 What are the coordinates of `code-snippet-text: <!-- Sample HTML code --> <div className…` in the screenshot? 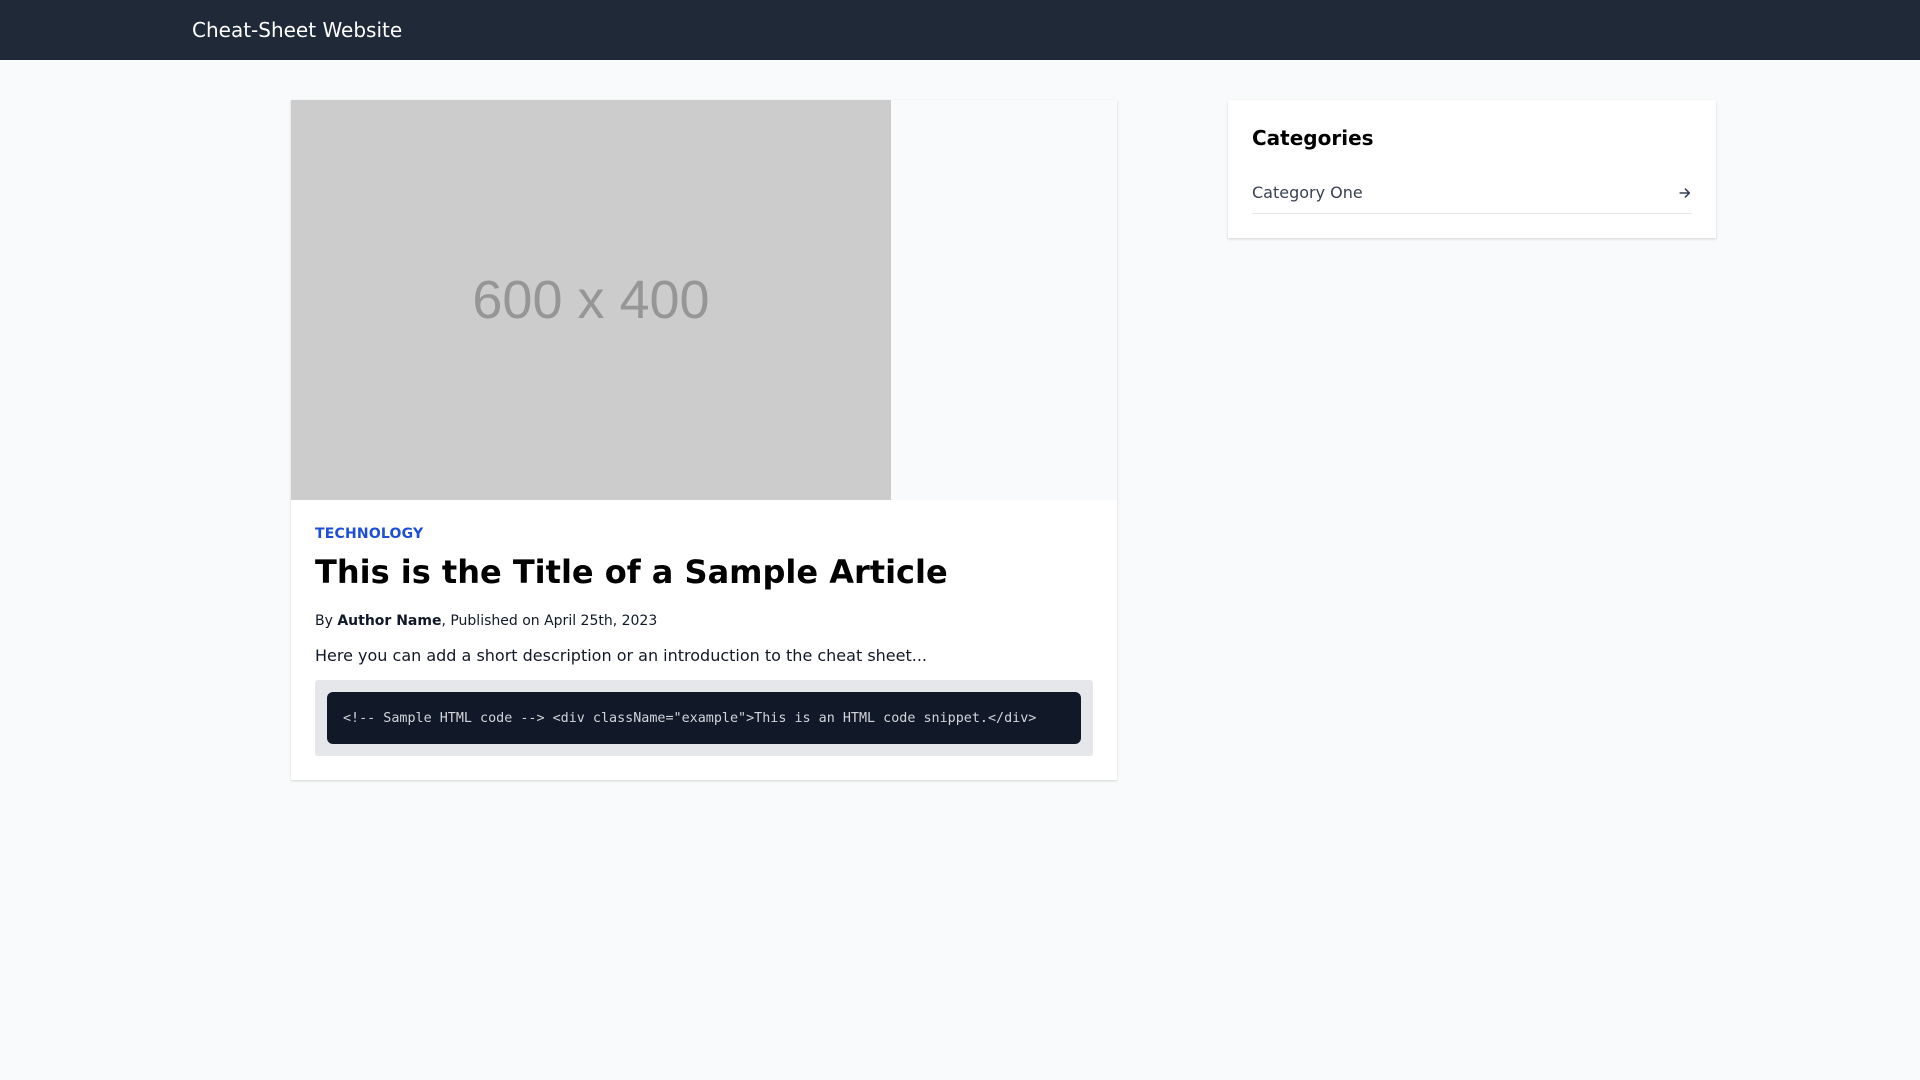 It's located at (690, 718).